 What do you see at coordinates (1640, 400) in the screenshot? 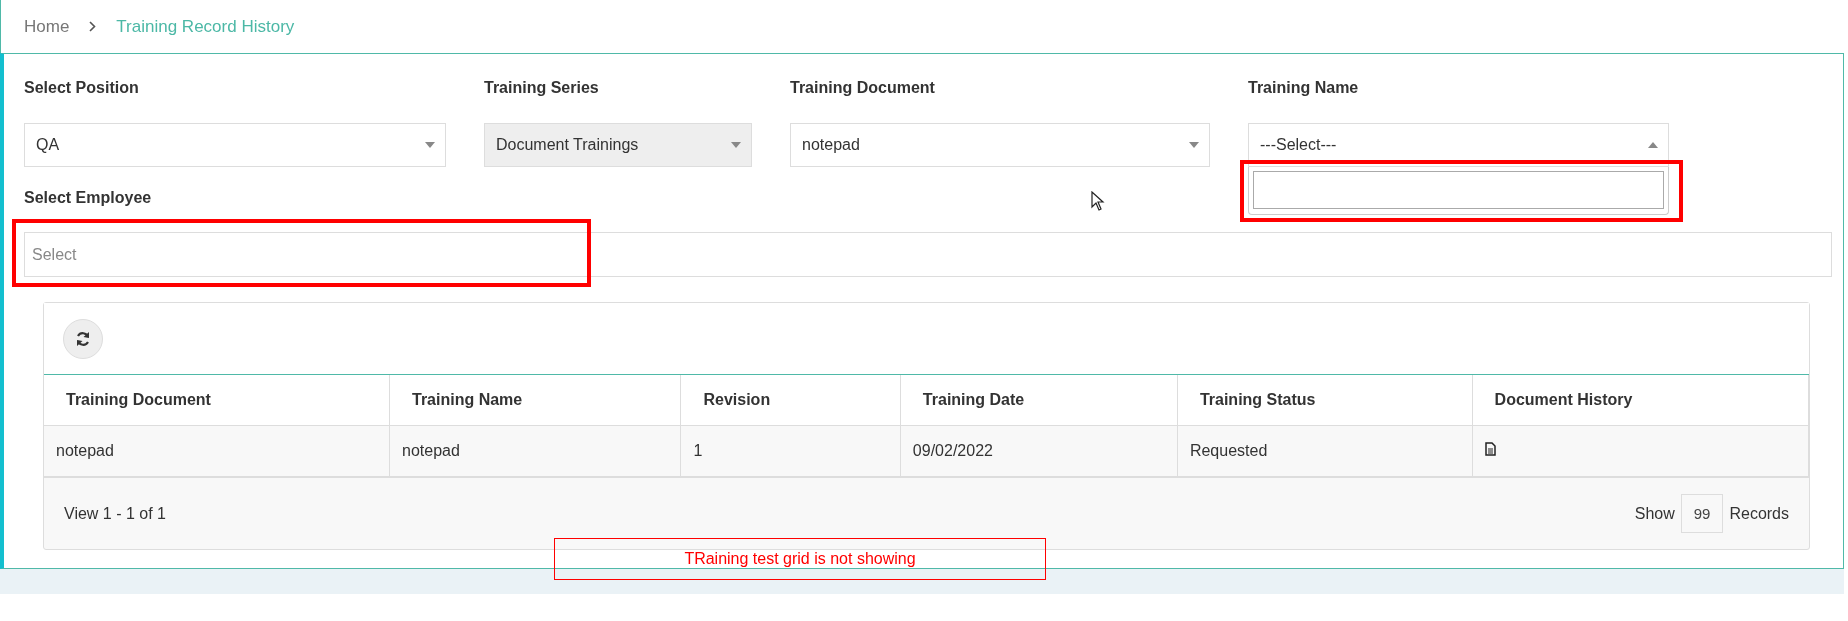
I see `column-header: Document History` at bounding box center [1640, 400].